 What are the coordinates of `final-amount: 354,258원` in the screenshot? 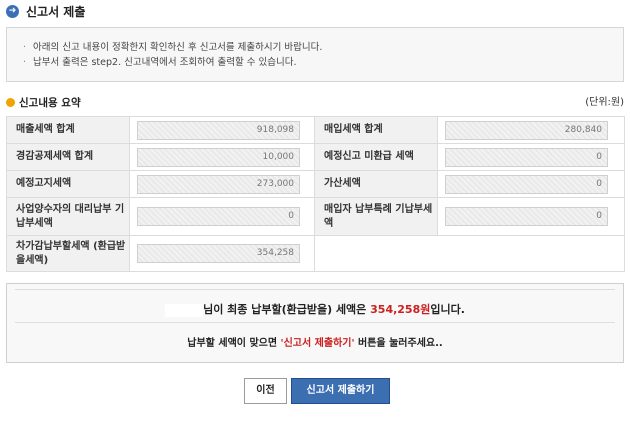 It's located at (400, 309).